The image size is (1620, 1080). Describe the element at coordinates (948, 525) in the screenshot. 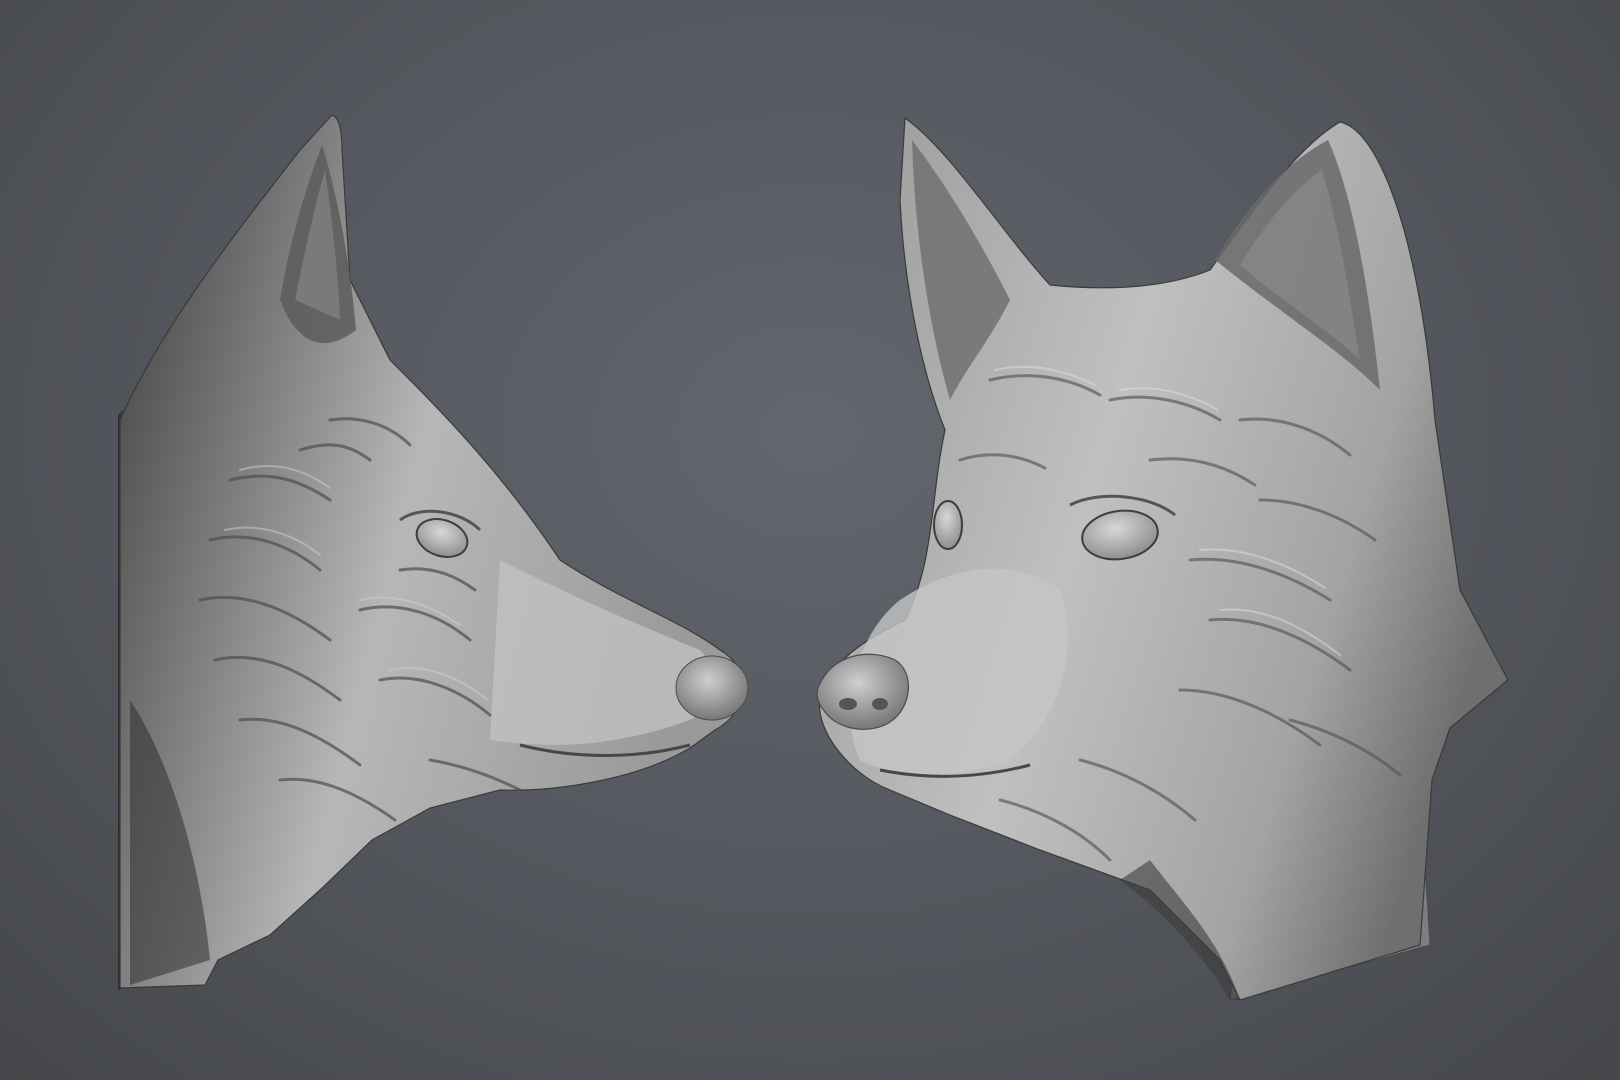

I see `right-eye-far` at that location.